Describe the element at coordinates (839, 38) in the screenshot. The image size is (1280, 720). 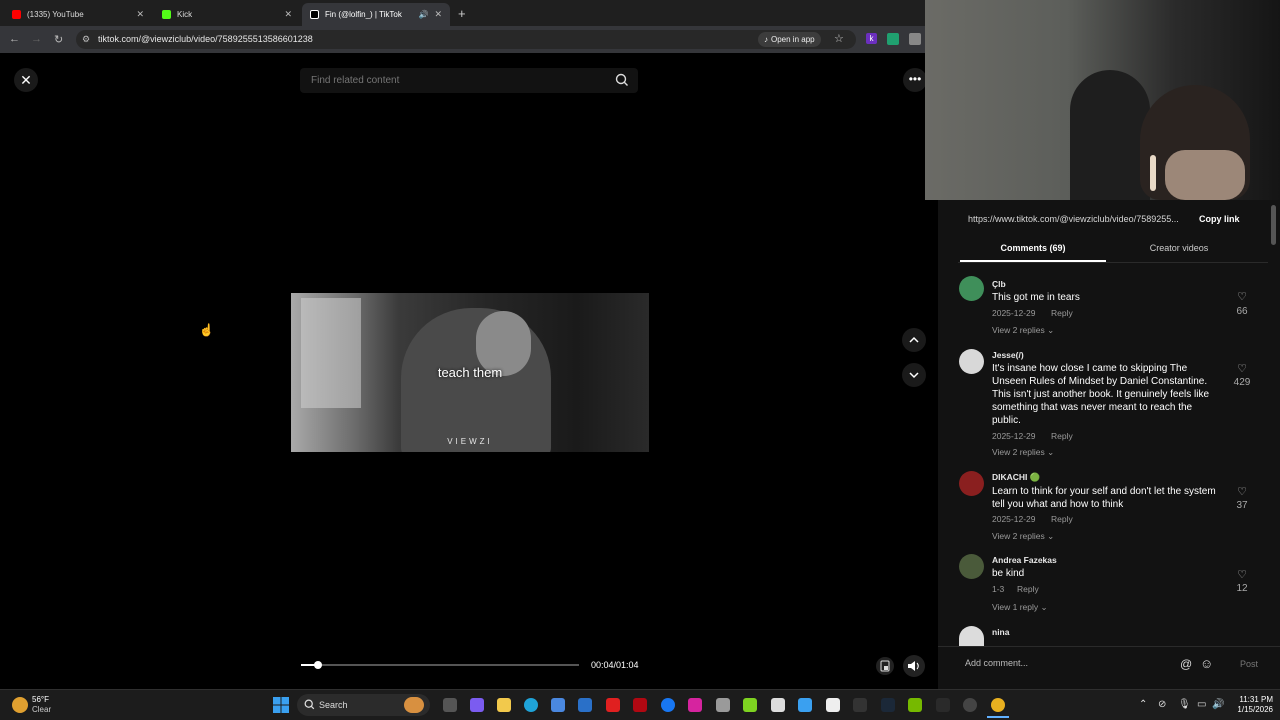
I see `bookmark-star-icon: ☆` at that location.